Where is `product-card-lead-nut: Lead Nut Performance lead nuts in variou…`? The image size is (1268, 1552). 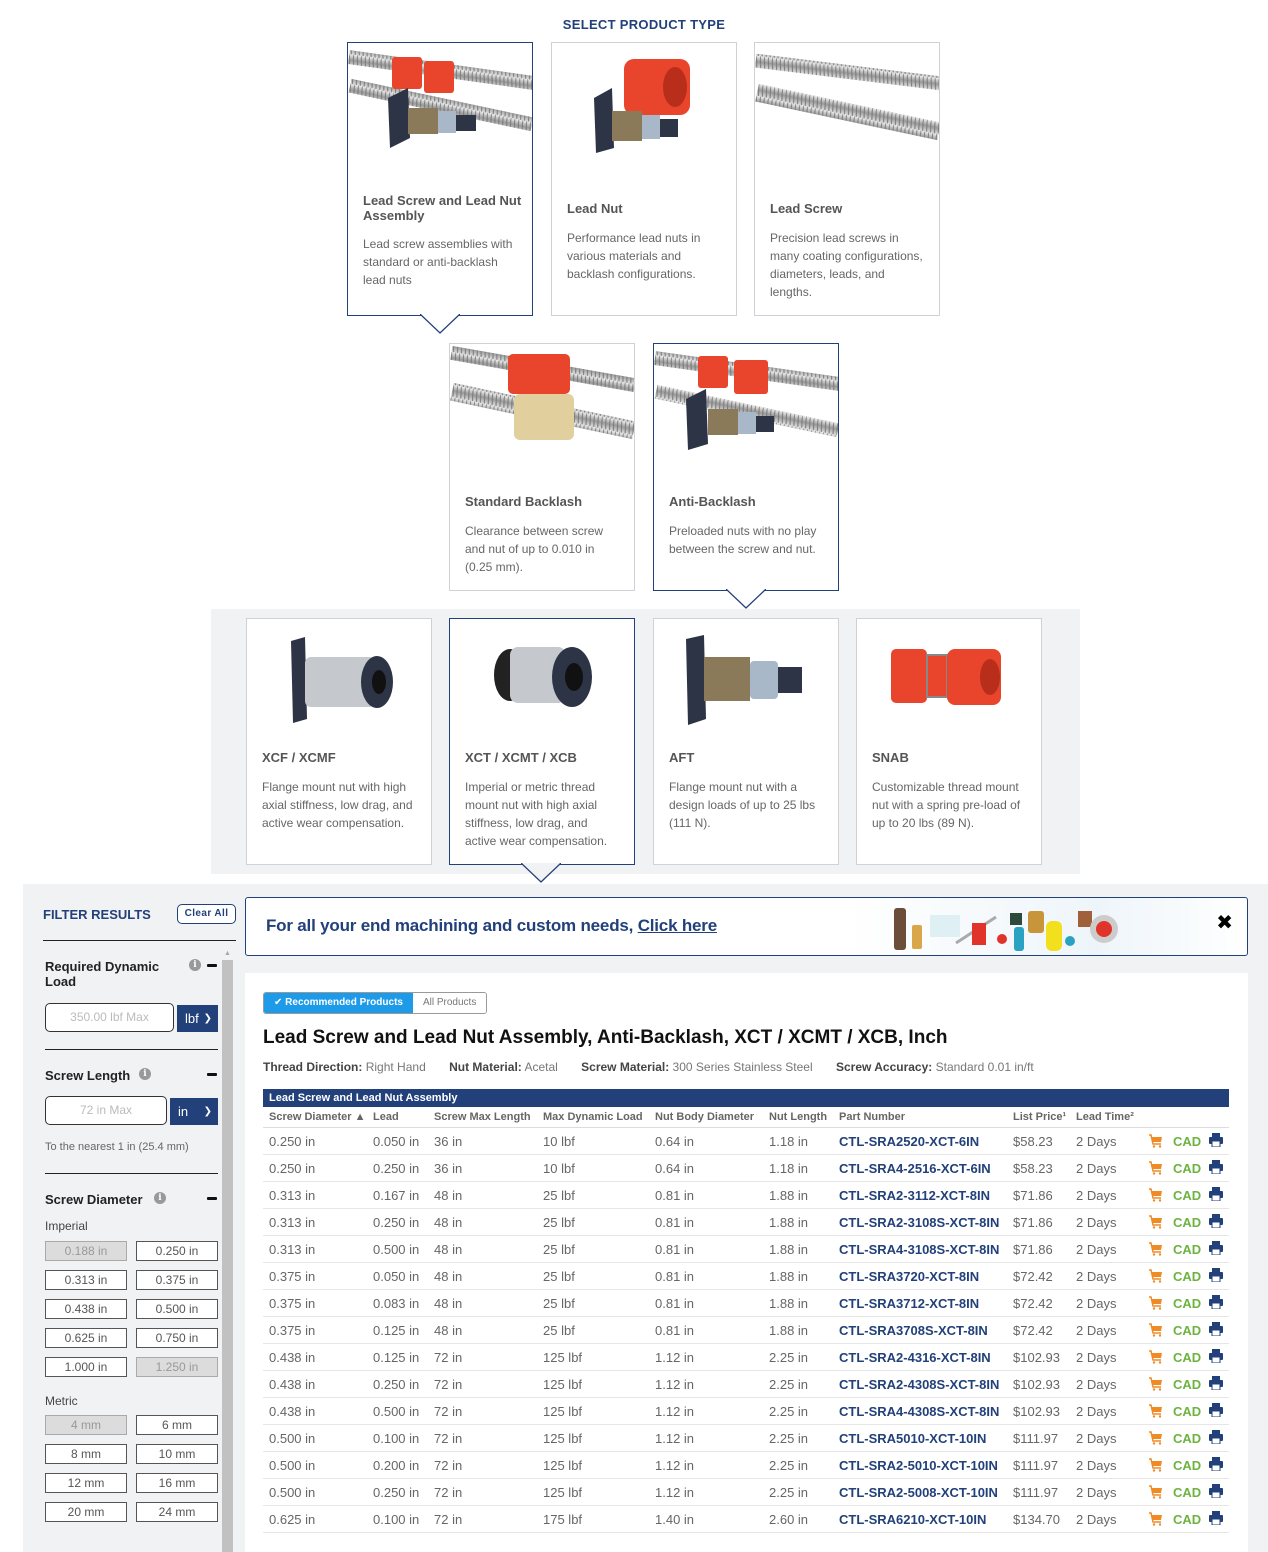
product-card-lead-nut: Lead Nut Performance lead nuts in variou… is located at coordinates (644, 179).